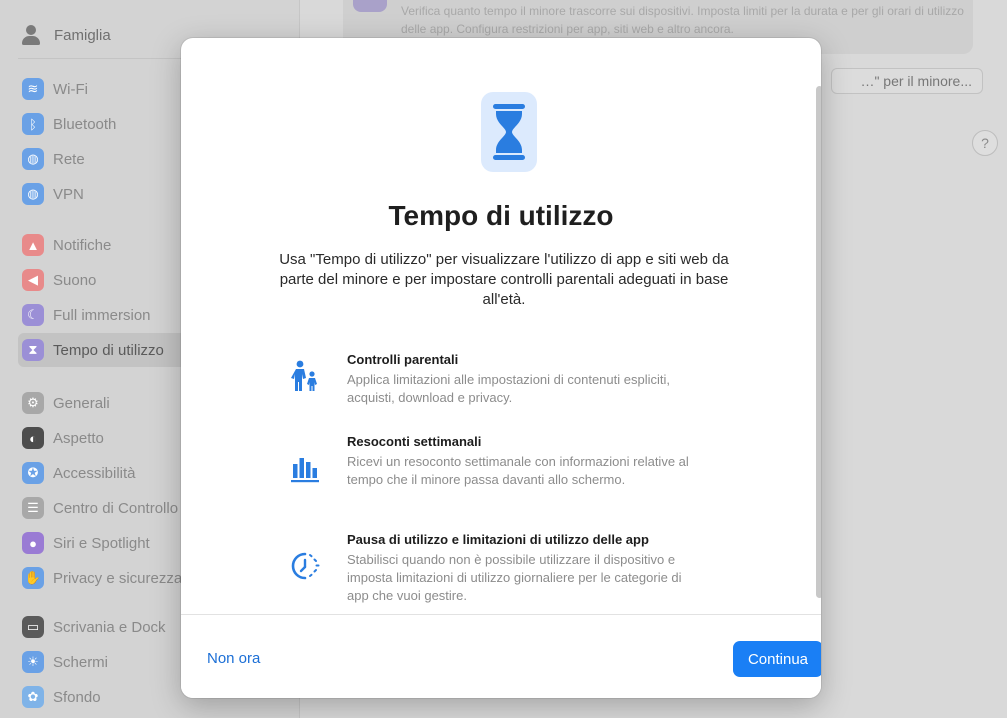 This screenshot has width=1007, height=718. What do you see at coordinates (70, 89) in the screenshot?
I see `sidebar-item-label: Wi-Fi` at bounding box center [70, 89].